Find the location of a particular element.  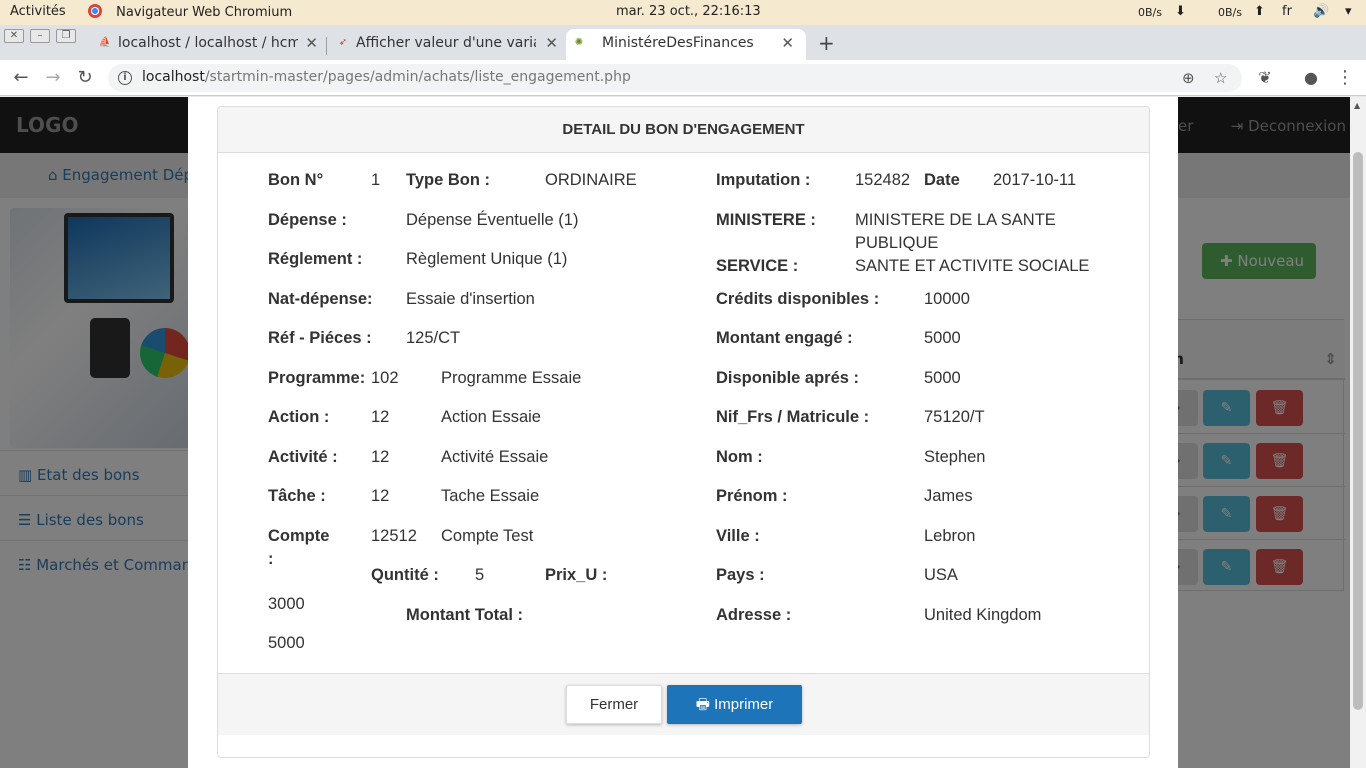

speaker-icon: 🔊 is located at coordinates (1321, 11).